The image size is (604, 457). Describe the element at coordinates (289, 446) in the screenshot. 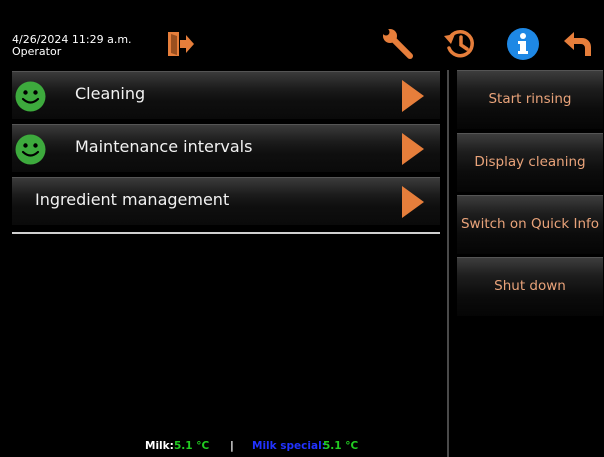

I see `milk-special-label: Milk special:` at that location.